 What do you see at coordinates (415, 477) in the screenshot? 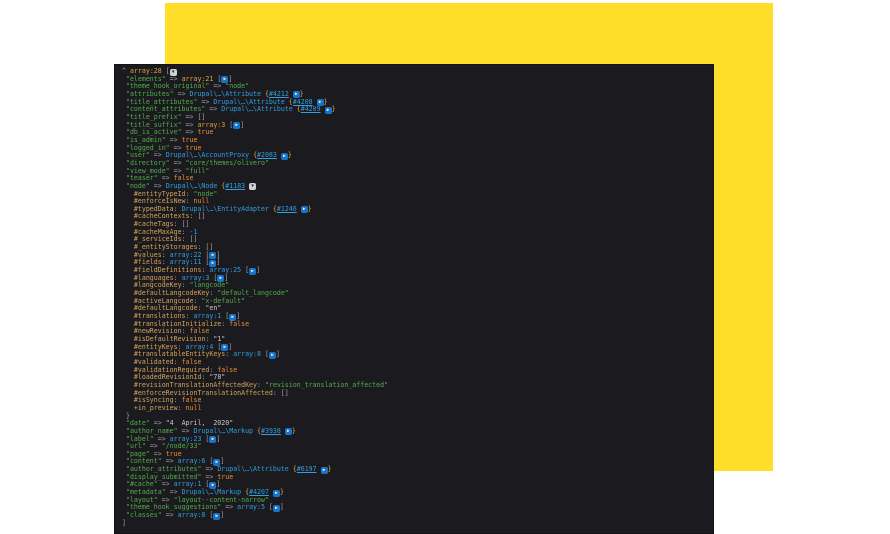
I see `dump-line: "display_submitted" => true` at bounding box center [415, 477].